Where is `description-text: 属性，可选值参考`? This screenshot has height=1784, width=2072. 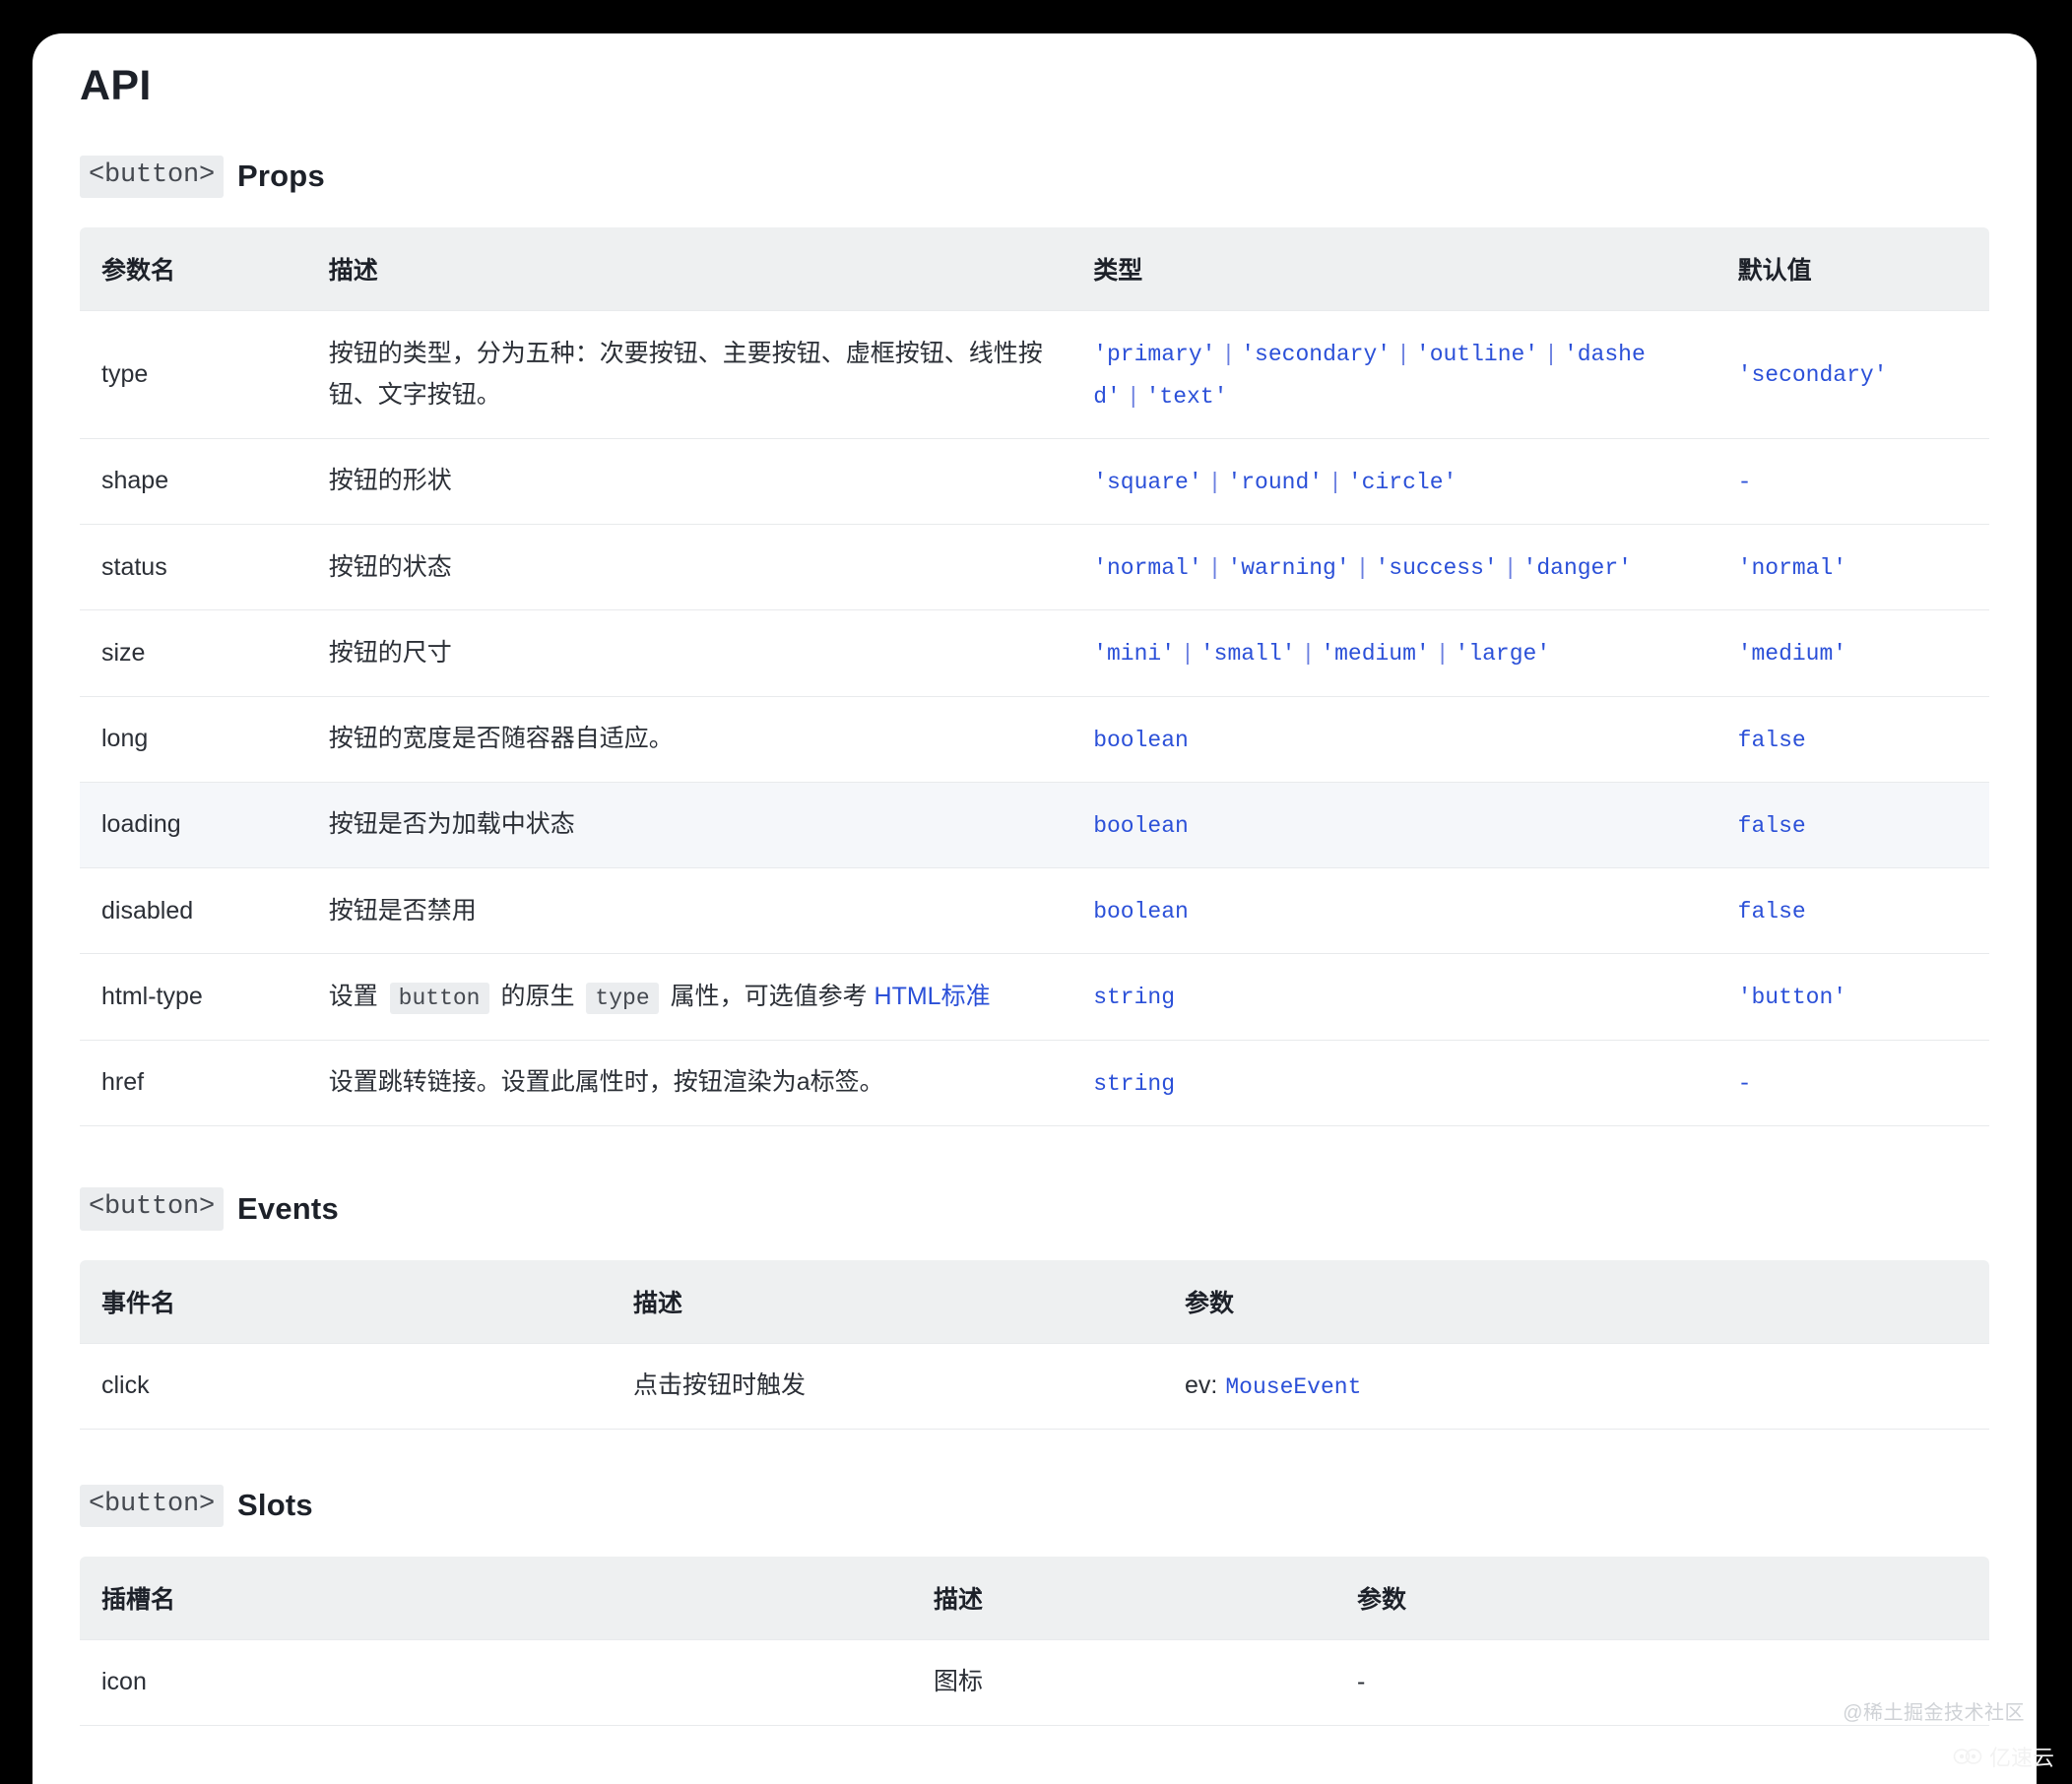 description-text: 属性，可选值参考 is located at coordinates (768, 996).